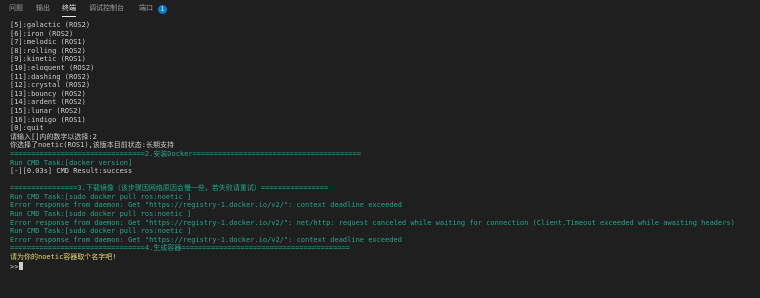  What do you see at coordinates (382, 266) in the screenshot?
I see `terminal-line: >>` at bounding box center [382, 266].